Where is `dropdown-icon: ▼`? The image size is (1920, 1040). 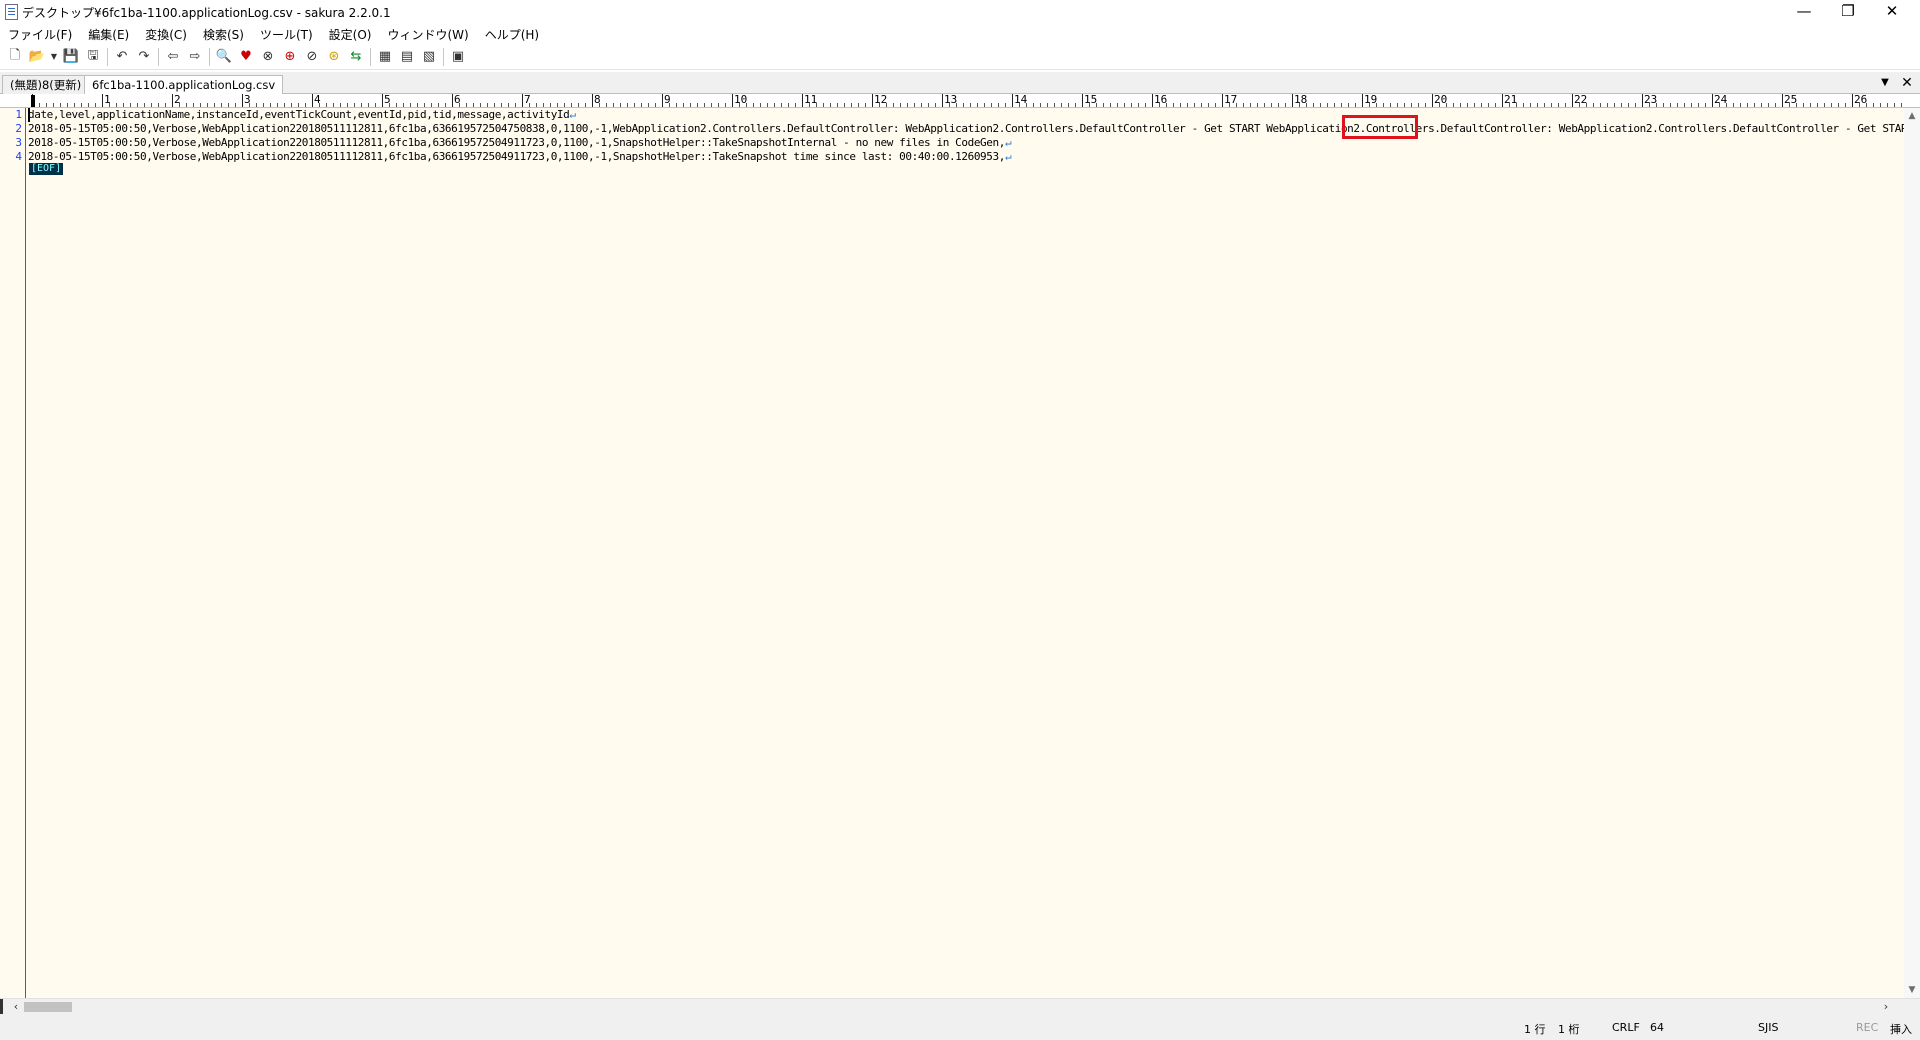
dropdown-icon: ▼ is located at coordinates (54, 57).